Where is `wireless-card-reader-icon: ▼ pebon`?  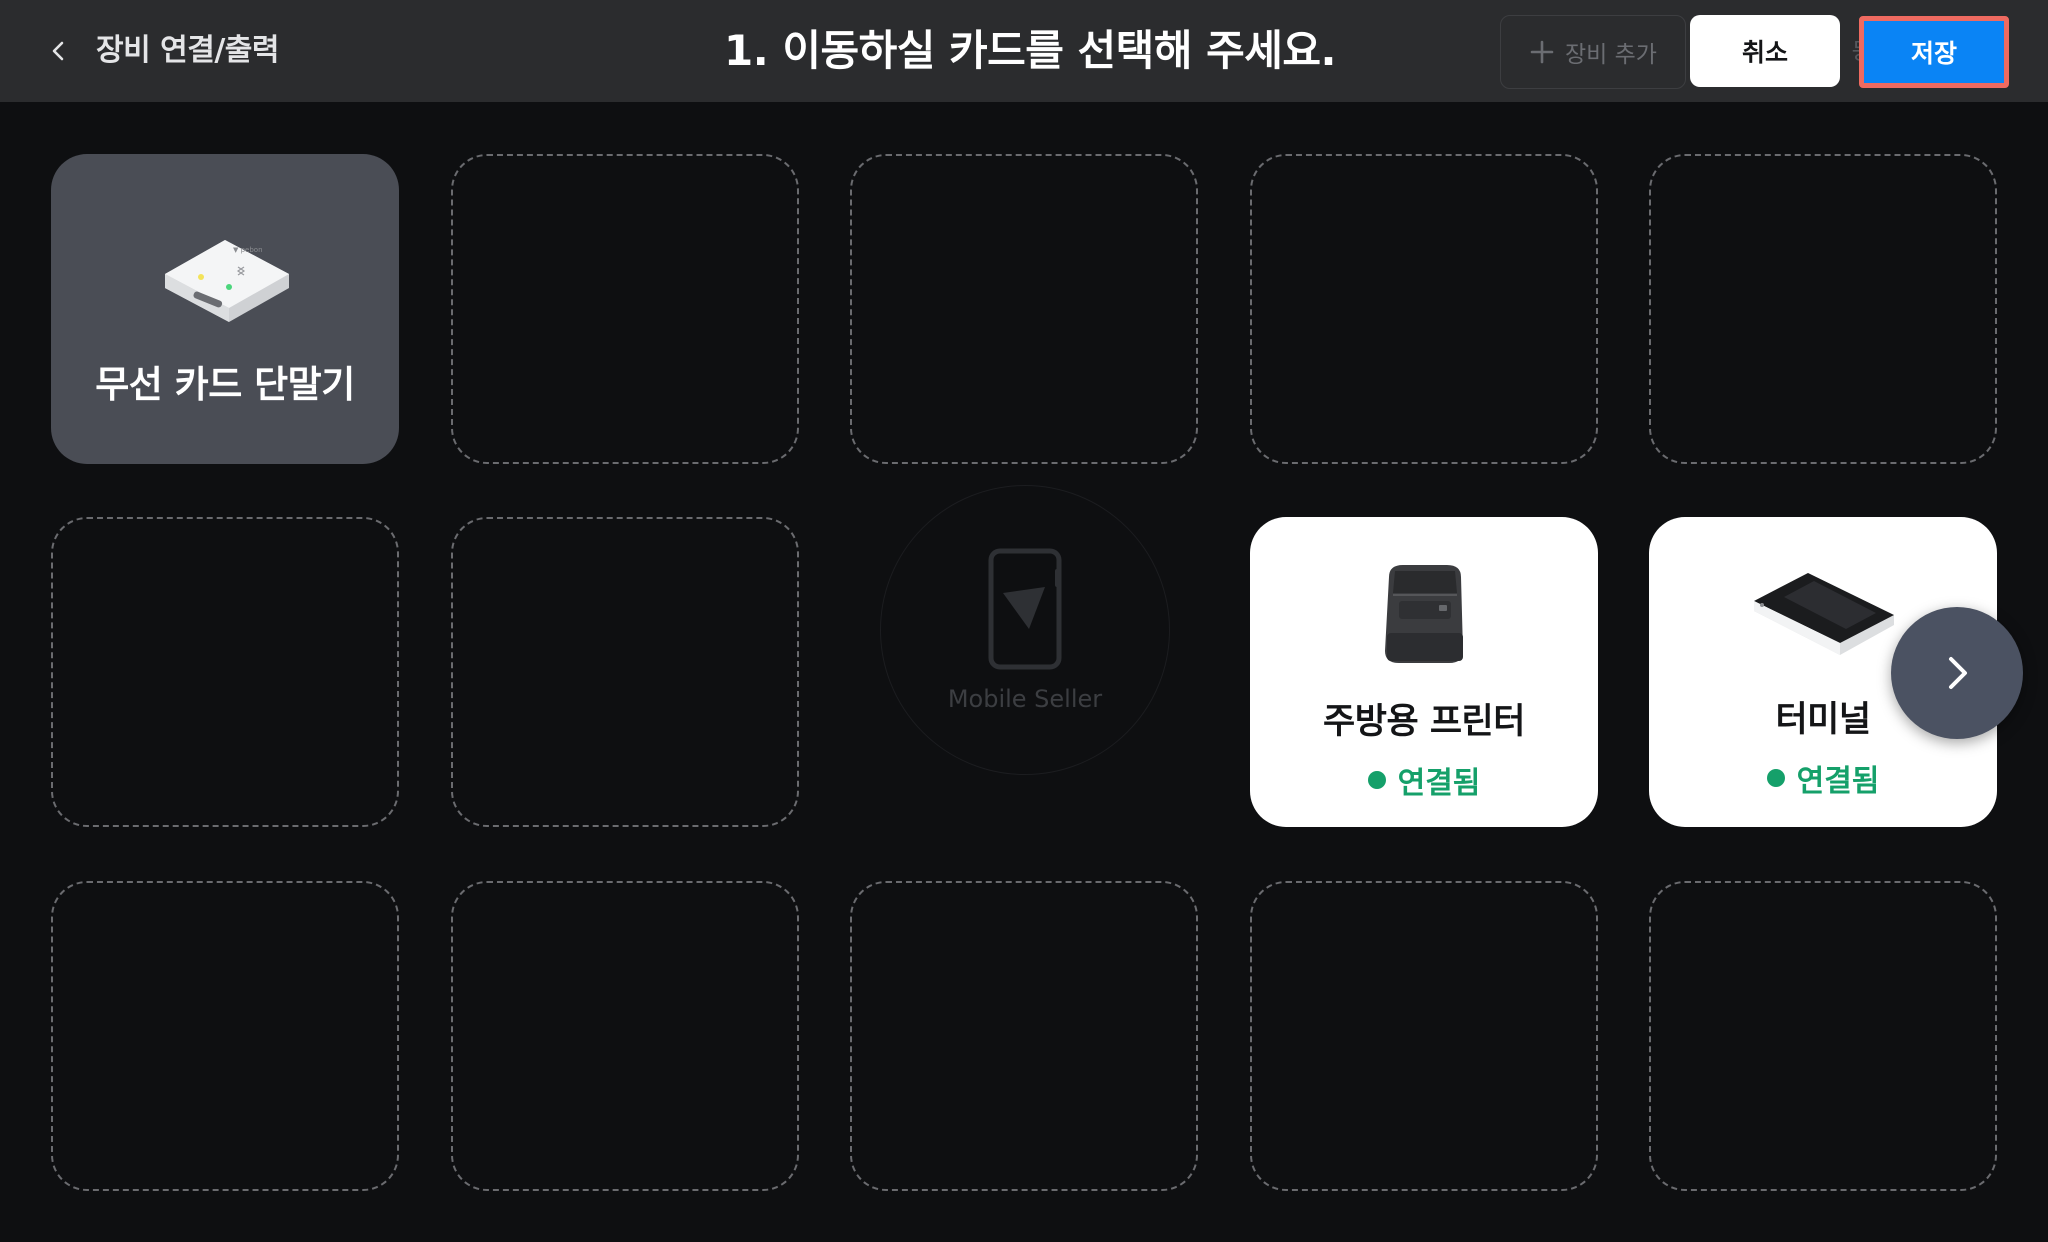
wireless-card-reader-icon: ▼ pebon is located at coordinates (227, 281).